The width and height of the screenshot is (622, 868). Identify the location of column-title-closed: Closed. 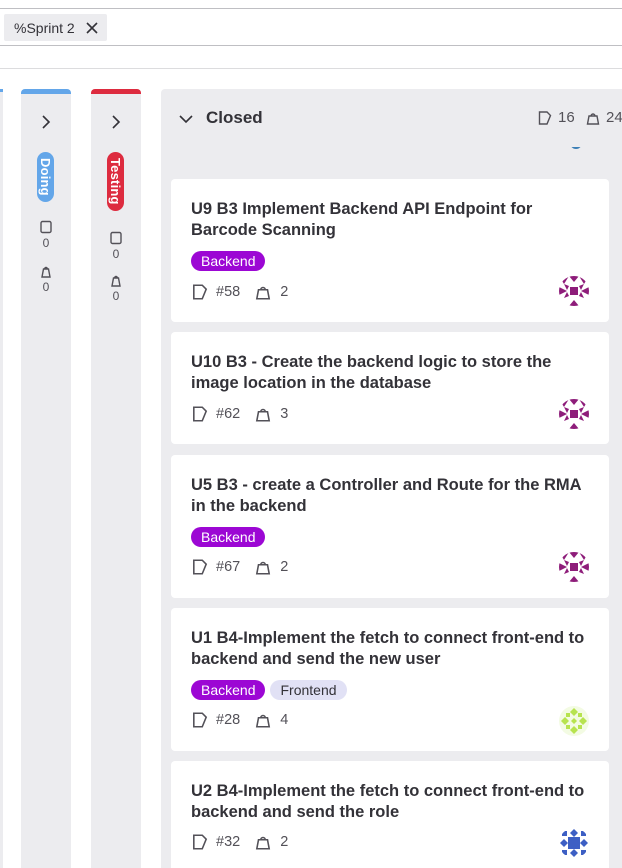
(234, 117).